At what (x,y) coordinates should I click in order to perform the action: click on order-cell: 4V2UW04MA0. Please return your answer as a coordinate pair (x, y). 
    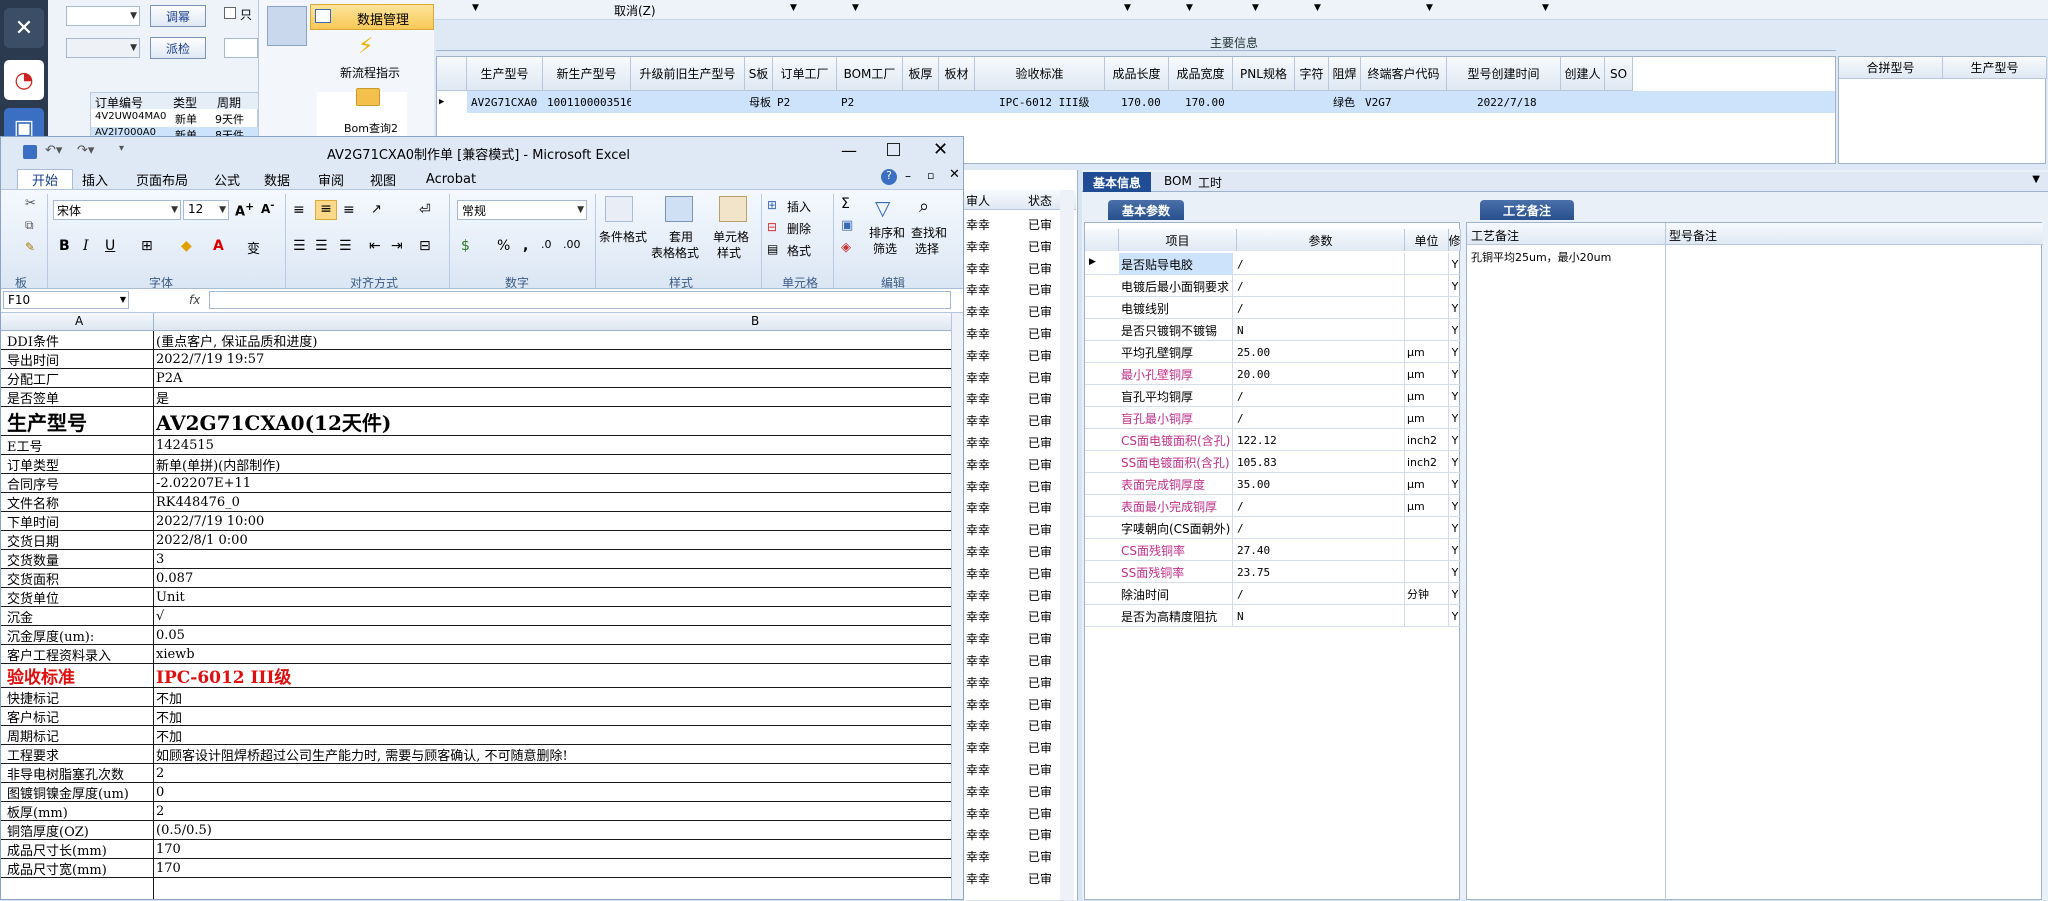
    Looking at the image, I should click on (130, 116).